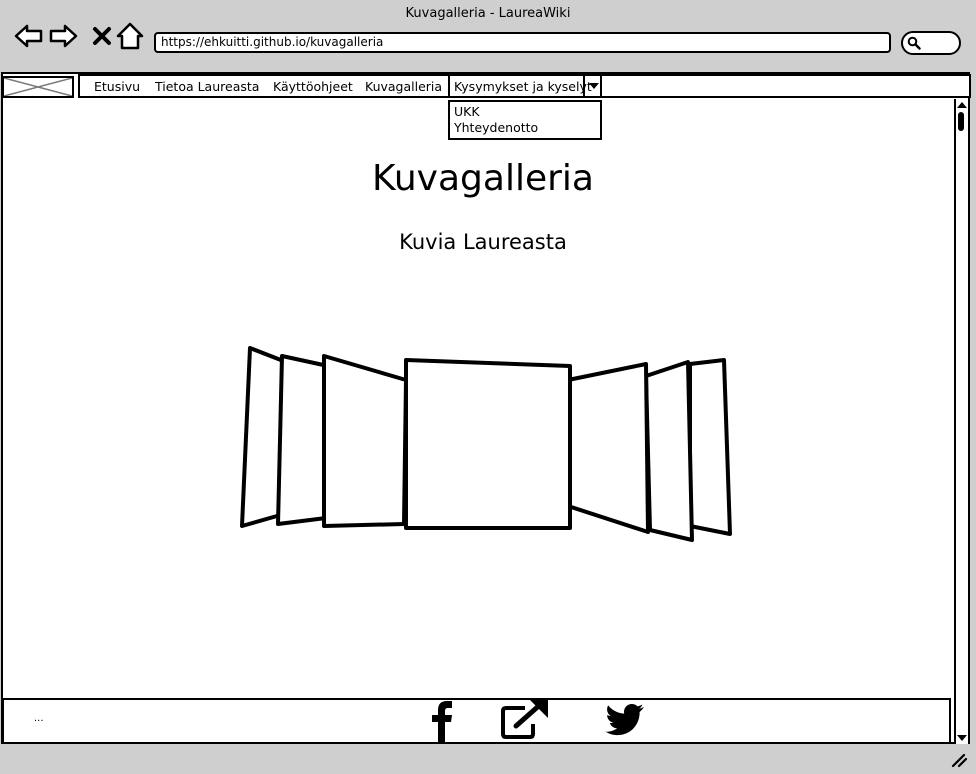  I want to click on dropdown-toggle-button, so click(592, 86).